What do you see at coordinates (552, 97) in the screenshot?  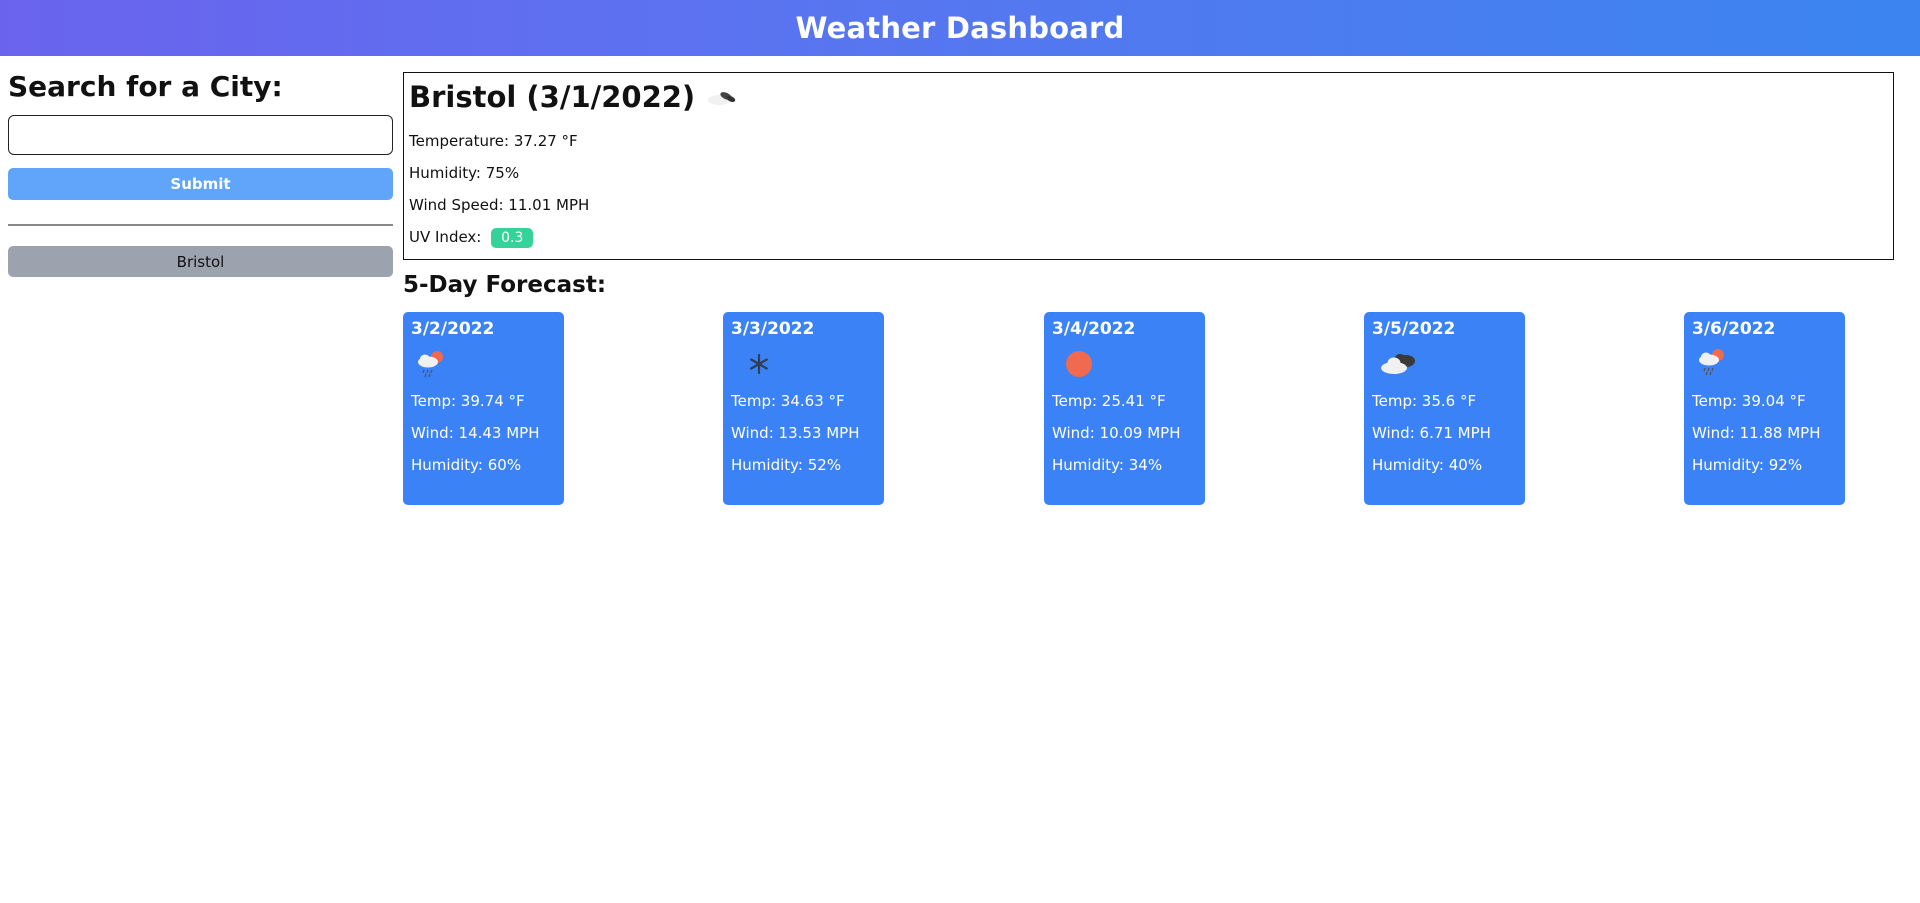 I see `current-city-title: Bristol (3/1/2022)` at bounding box center [552, 97].